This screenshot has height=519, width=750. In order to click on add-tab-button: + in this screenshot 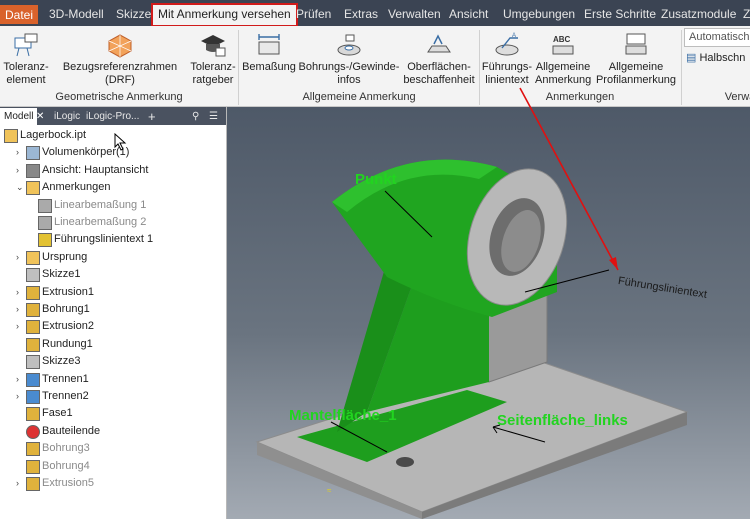, I will do `click(152, 116)`.